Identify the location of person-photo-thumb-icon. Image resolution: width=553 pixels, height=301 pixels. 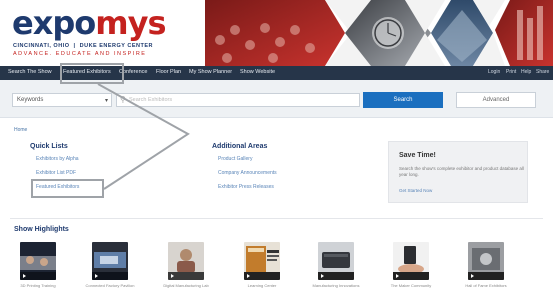
(186, 261).